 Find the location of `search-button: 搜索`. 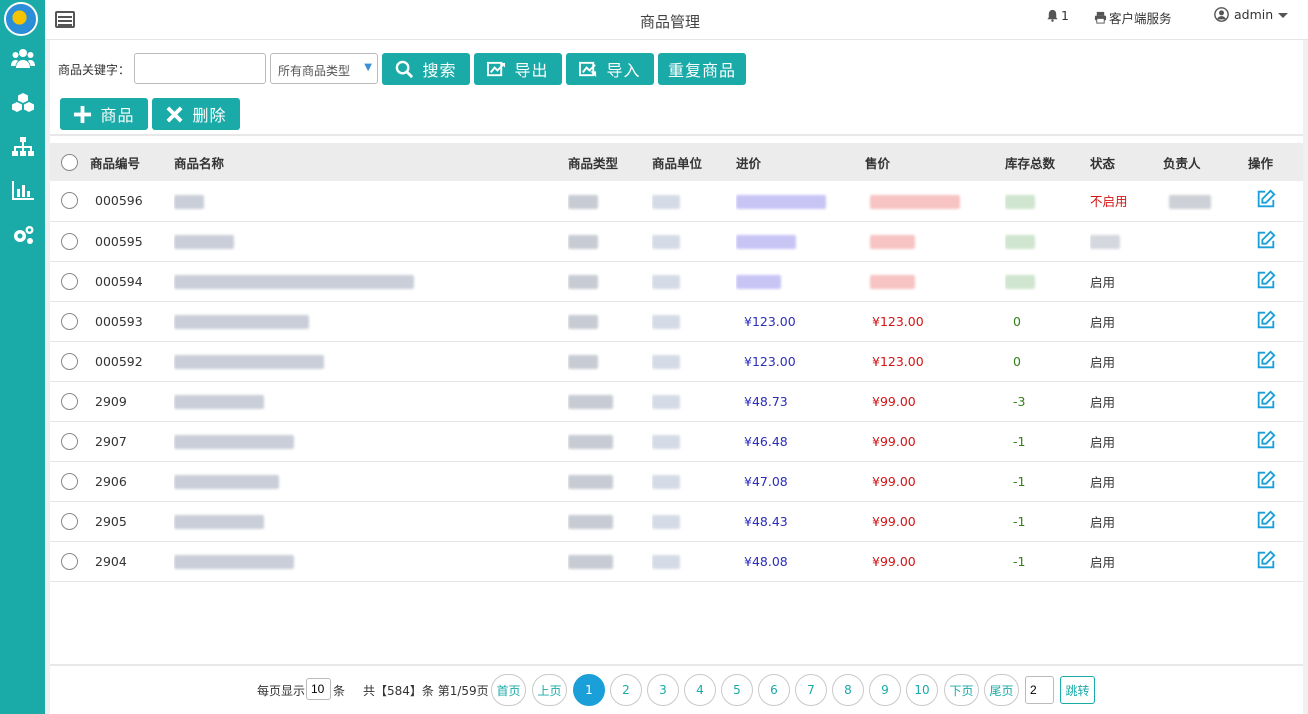

search-button: 搜索 is located at coordinates (426, 69).